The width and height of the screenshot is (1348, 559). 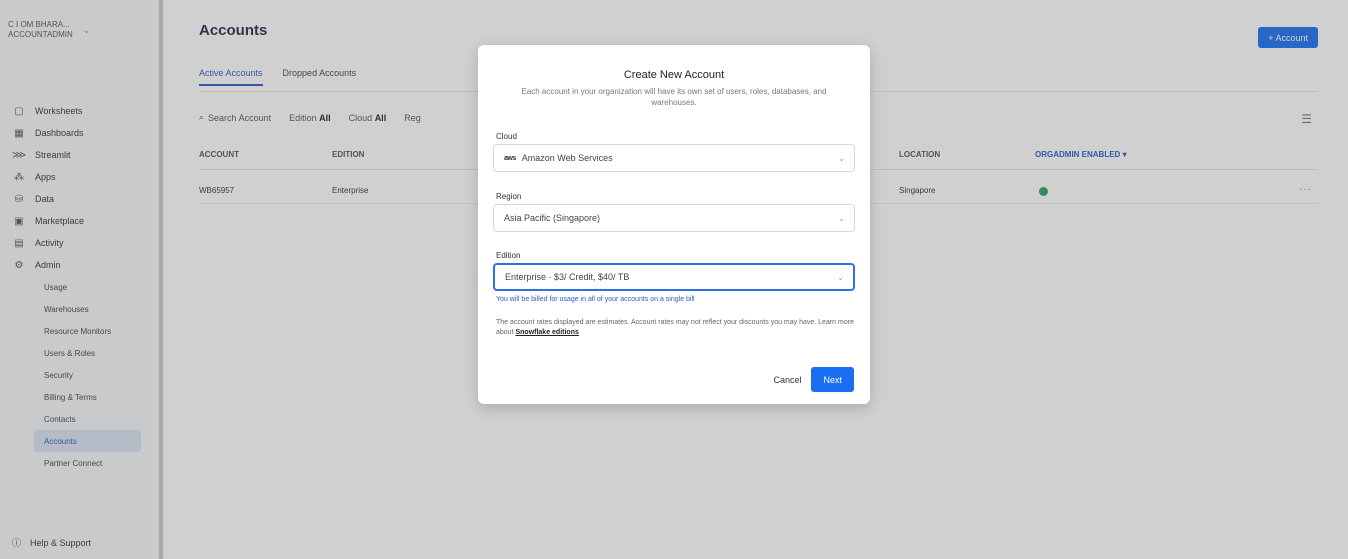 I want to click on dialog-footer: Cancel Next, so click(x=813, y=379).